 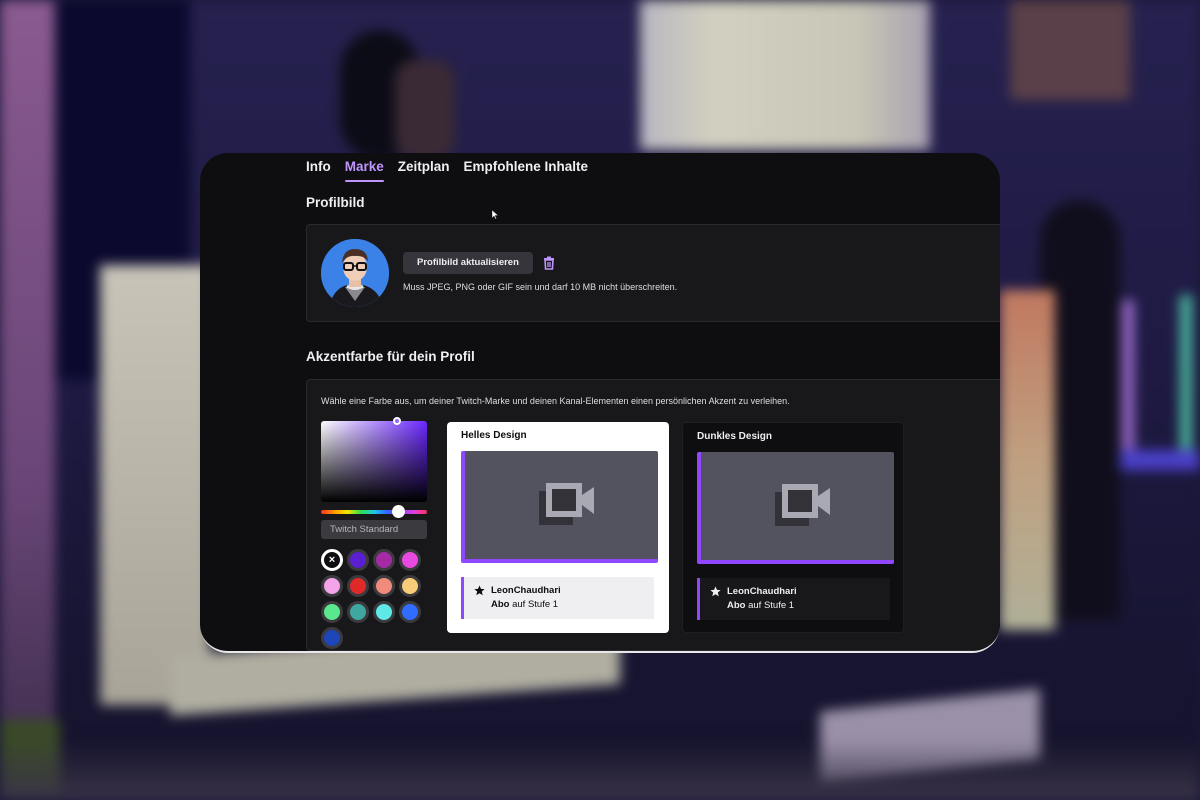 I want to click on color-swatch-pink, so click(x=410, y=560).